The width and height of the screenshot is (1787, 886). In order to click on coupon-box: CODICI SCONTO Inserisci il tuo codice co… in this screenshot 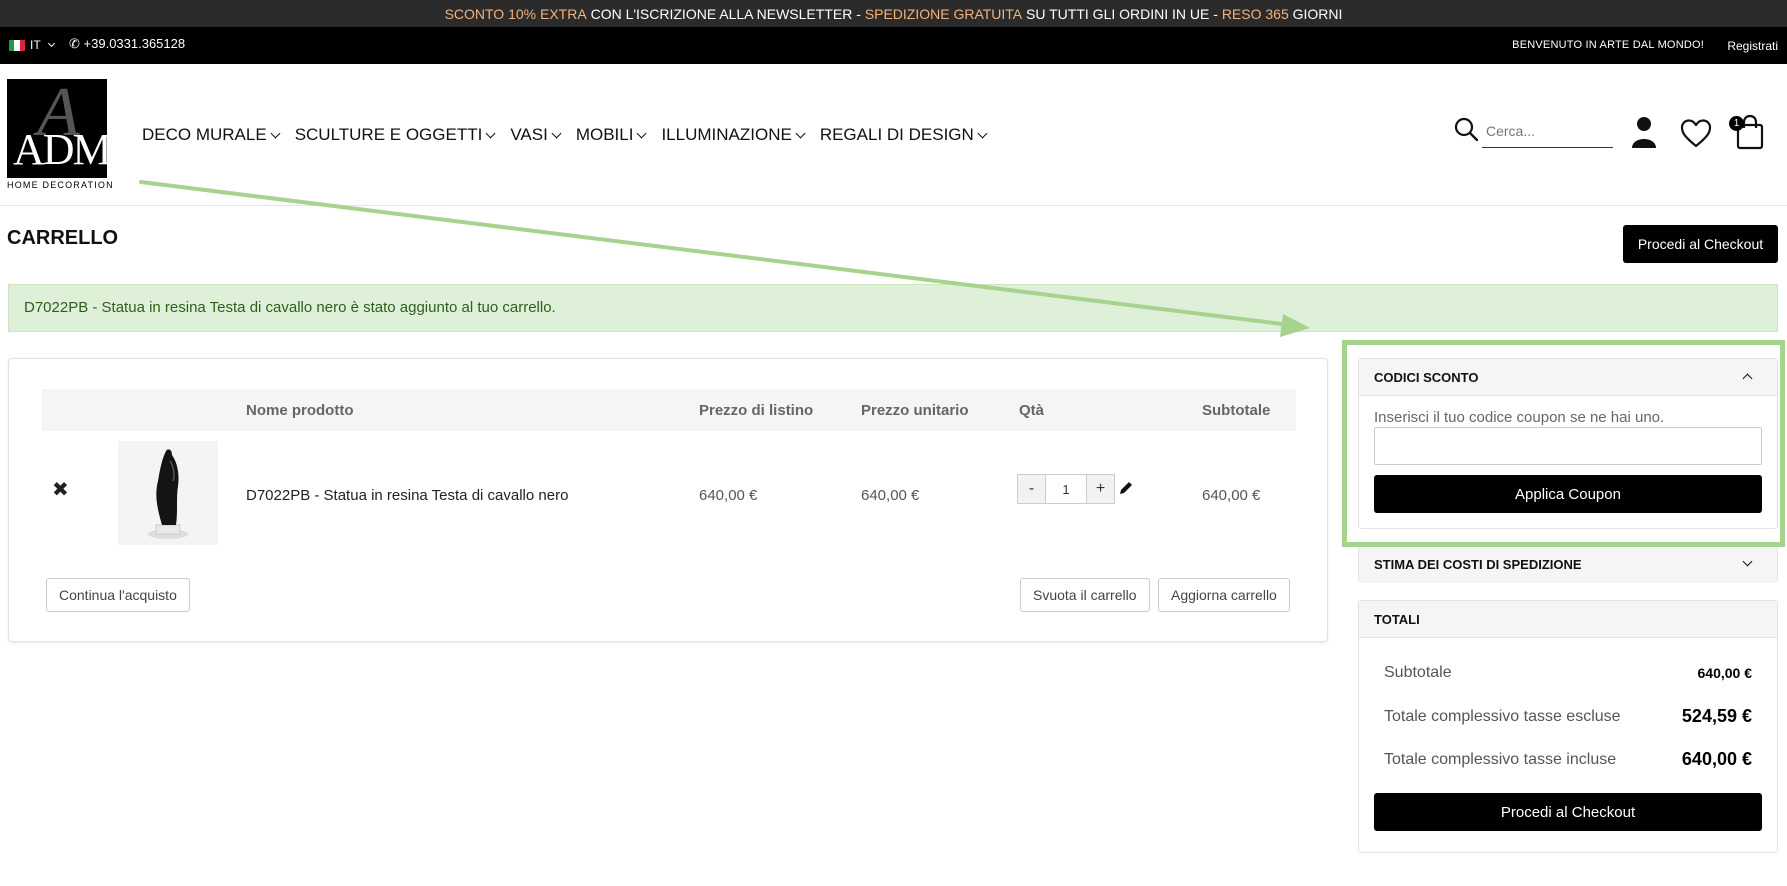, I will do `click(1568, 443)`.